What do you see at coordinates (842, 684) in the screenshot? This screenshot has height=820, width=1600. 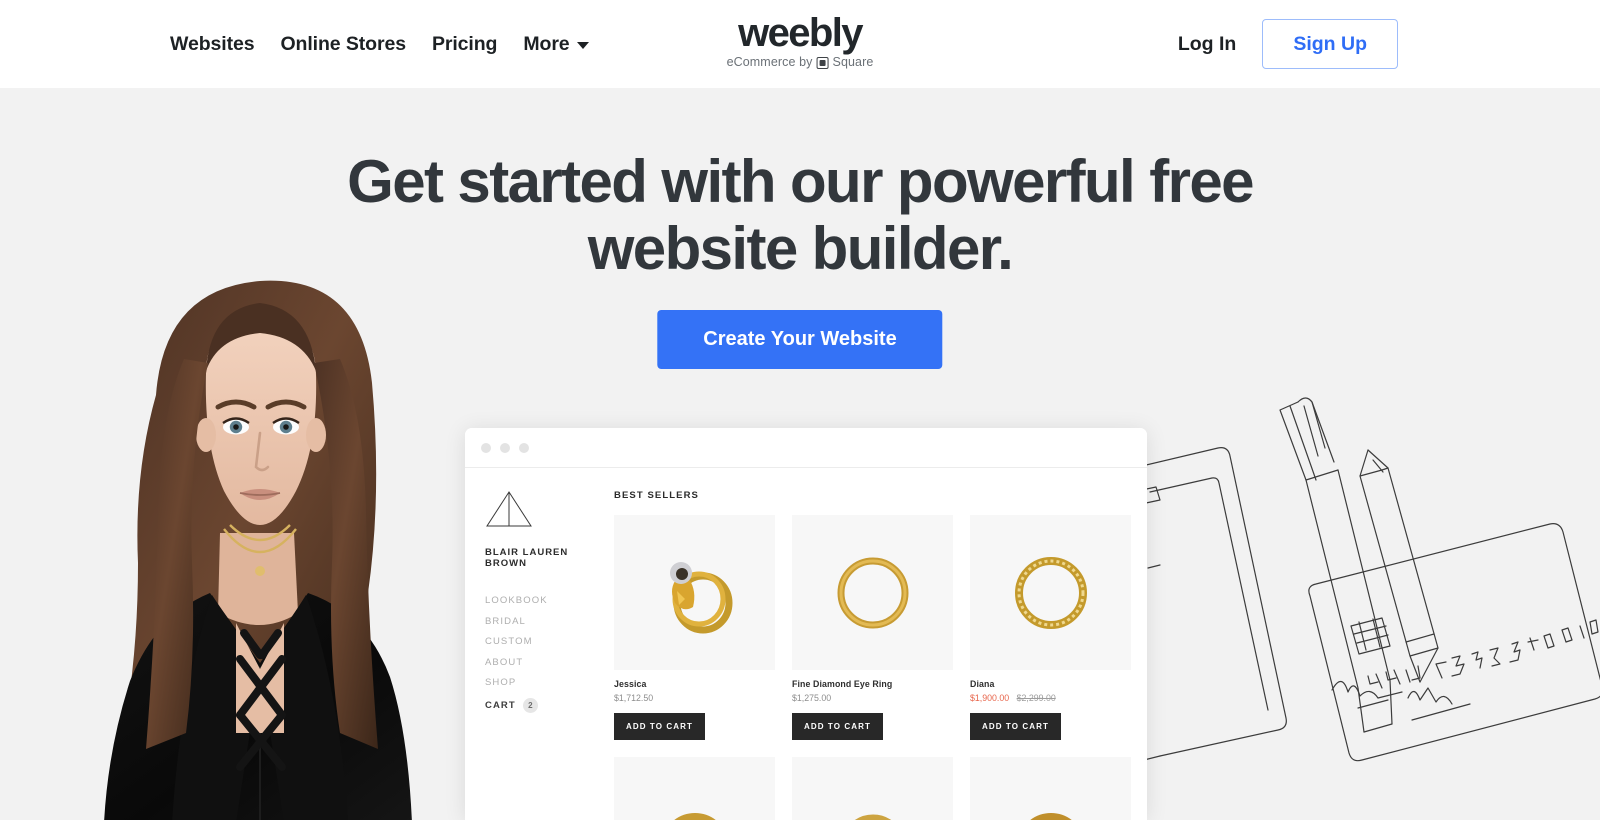 I see `product-name: Fine Diamond Eye Ring` at bounding box center [842, 684].